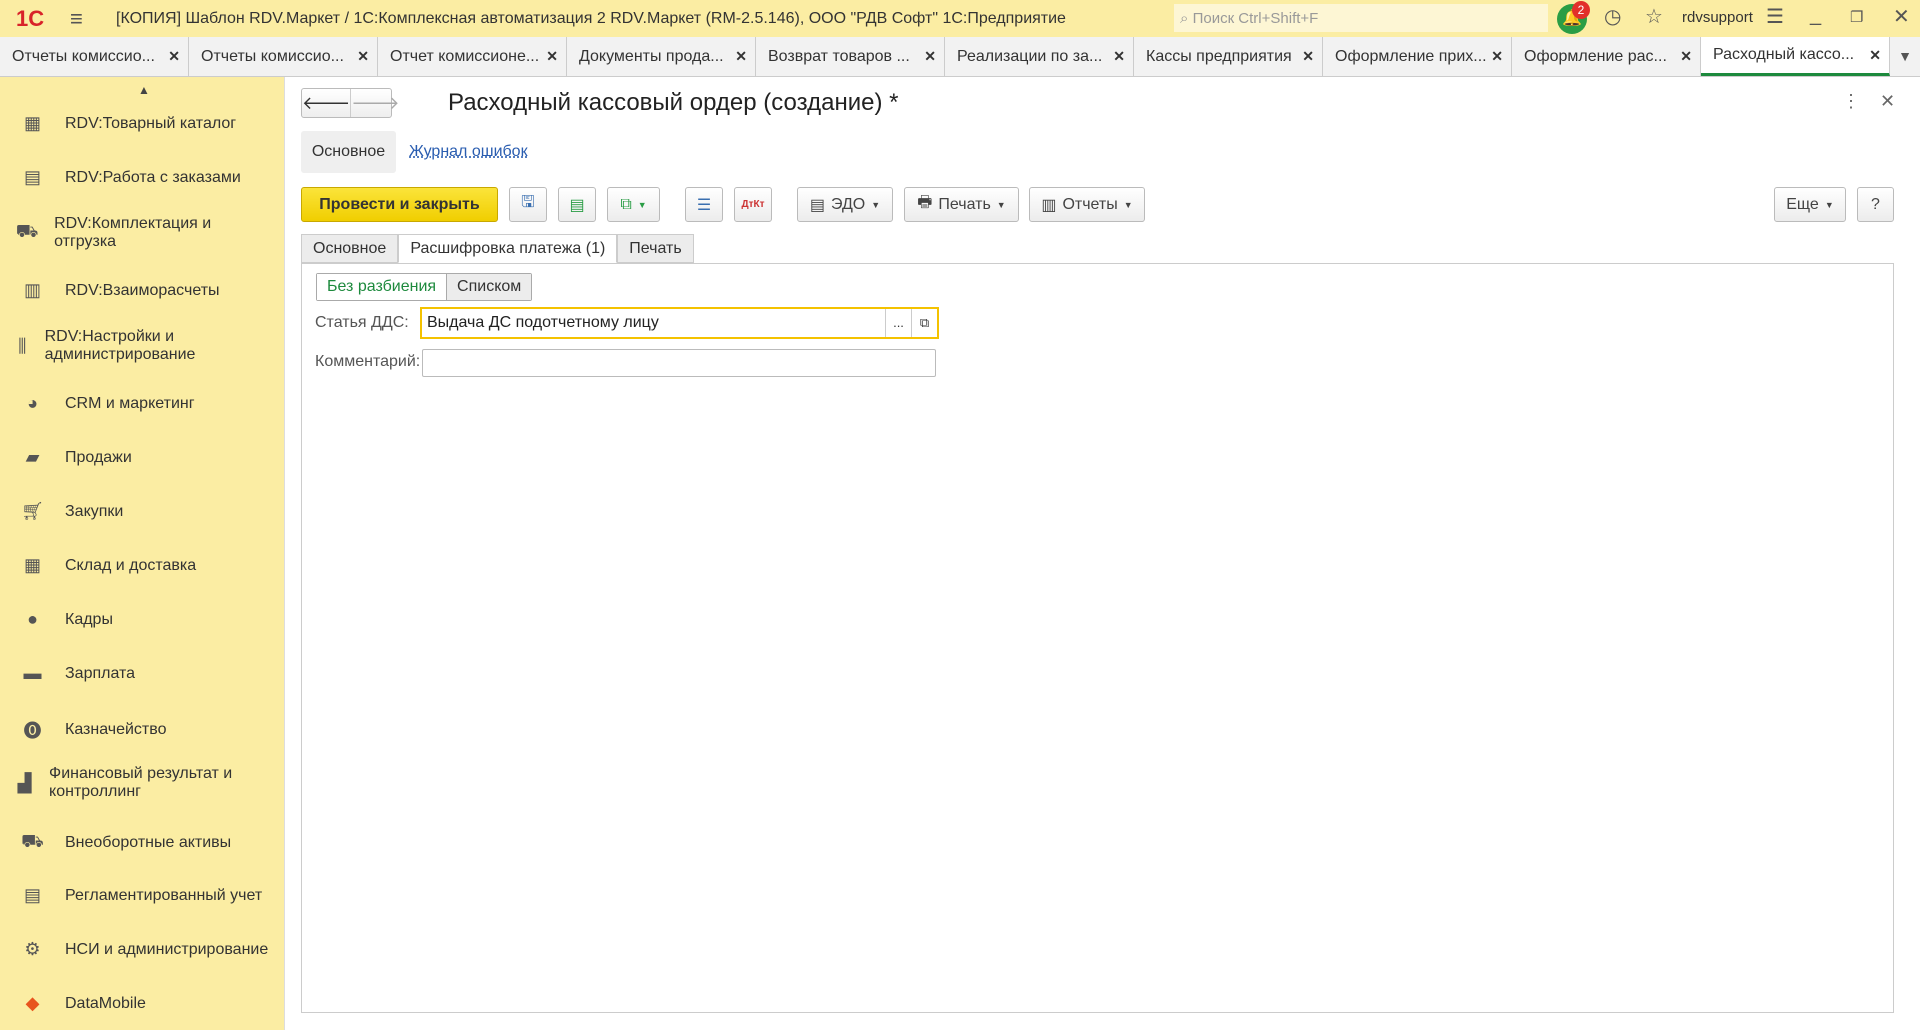  I want to click on post-icon: ▤, so click(577, 204).